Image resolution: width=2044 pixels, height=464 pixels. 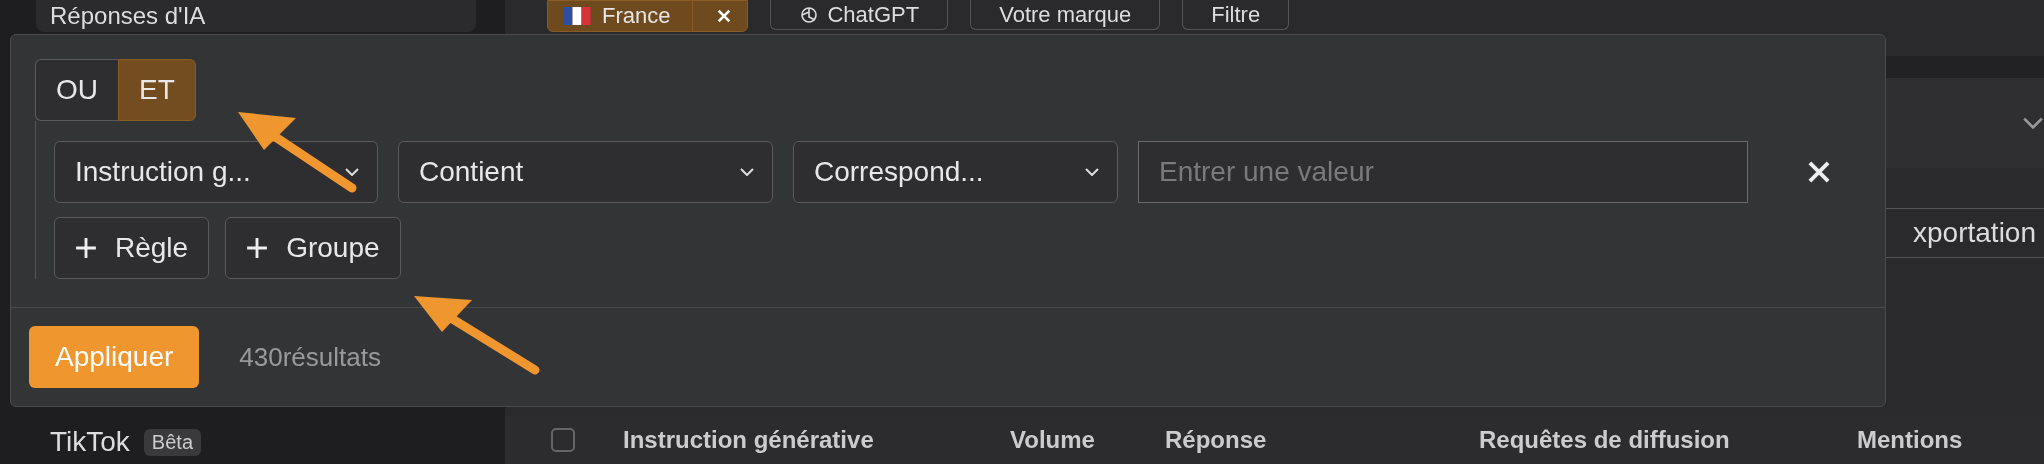 I want to click on filter-bar-button: ChatGPT, so click(x=859, y=15).